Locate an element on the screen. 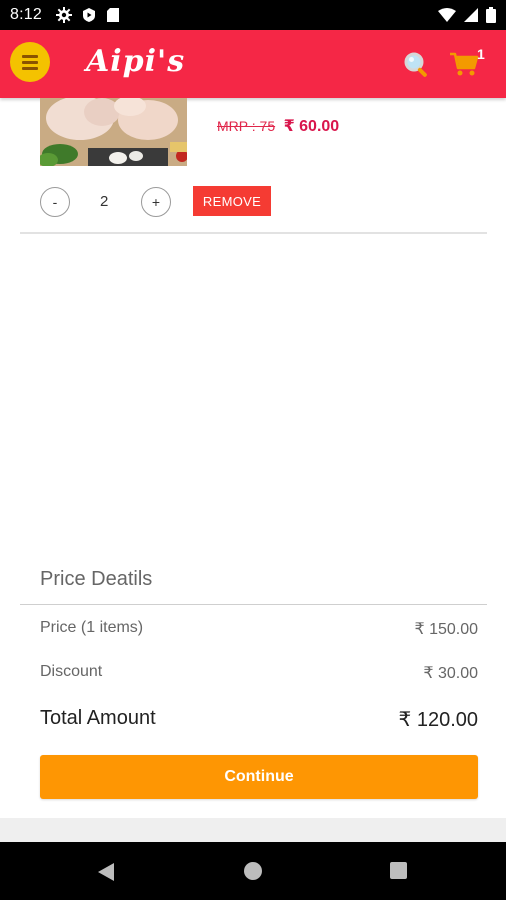 This screenshot has height=900, width=506. price-value: ₹ 150.00 is located at coordinates (446, 629).